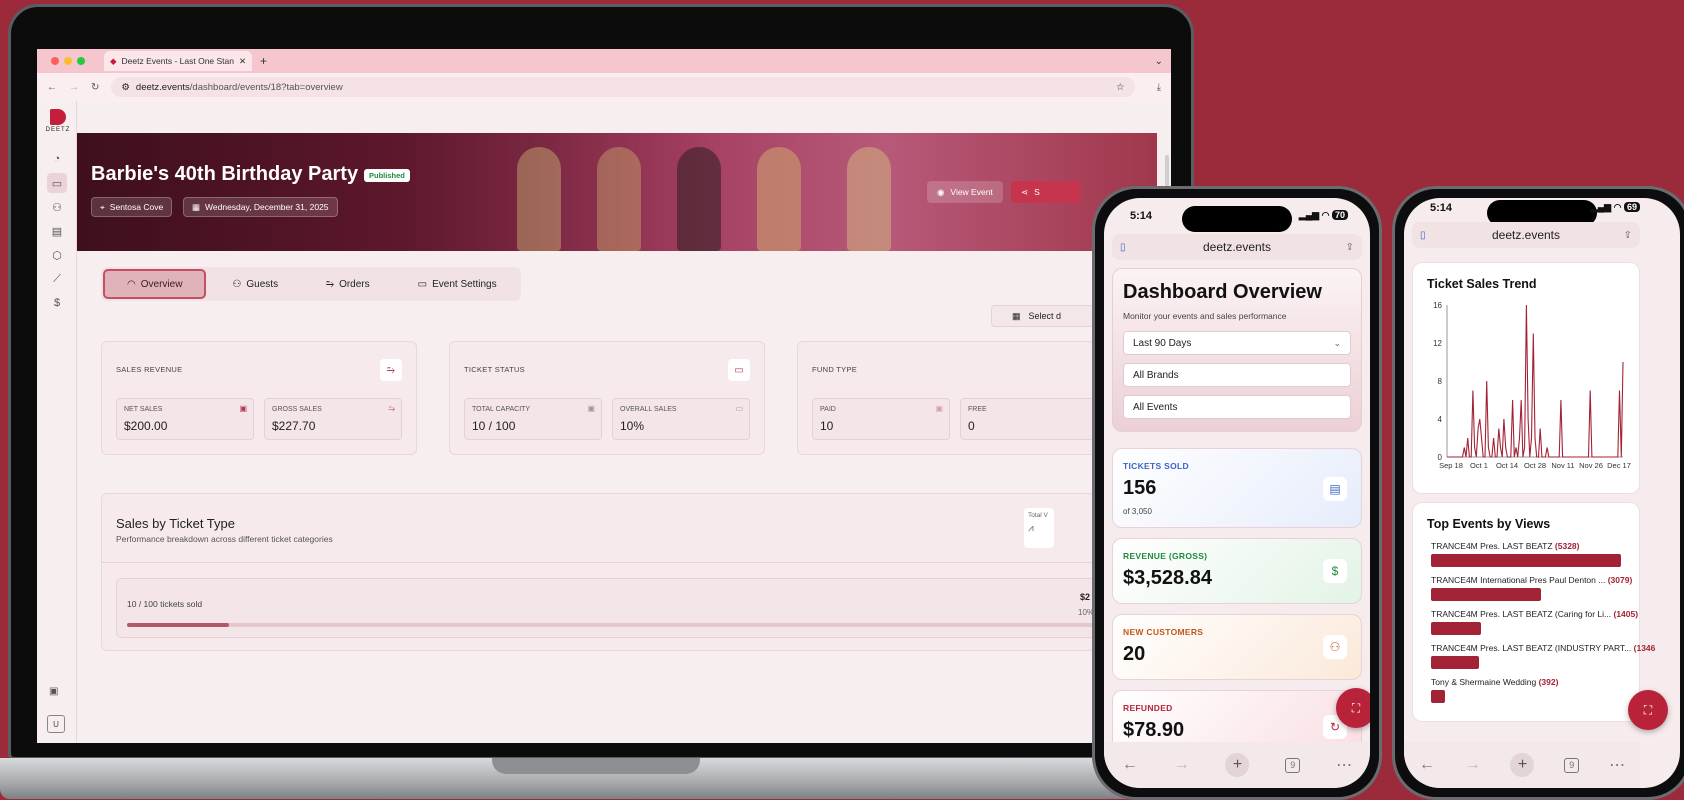 The height and width of the screenshot is (800, 1684). What do you see at coordinates (57, 231) in the screenshot?
I see `tickets-icon: ▤` at bounding box center [57, 231].